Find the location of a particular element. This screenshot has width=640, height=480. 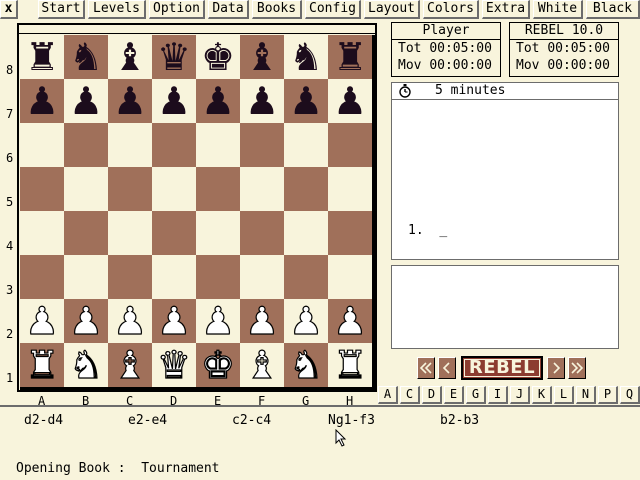

square-e4 is located at coordinates (218, 233).